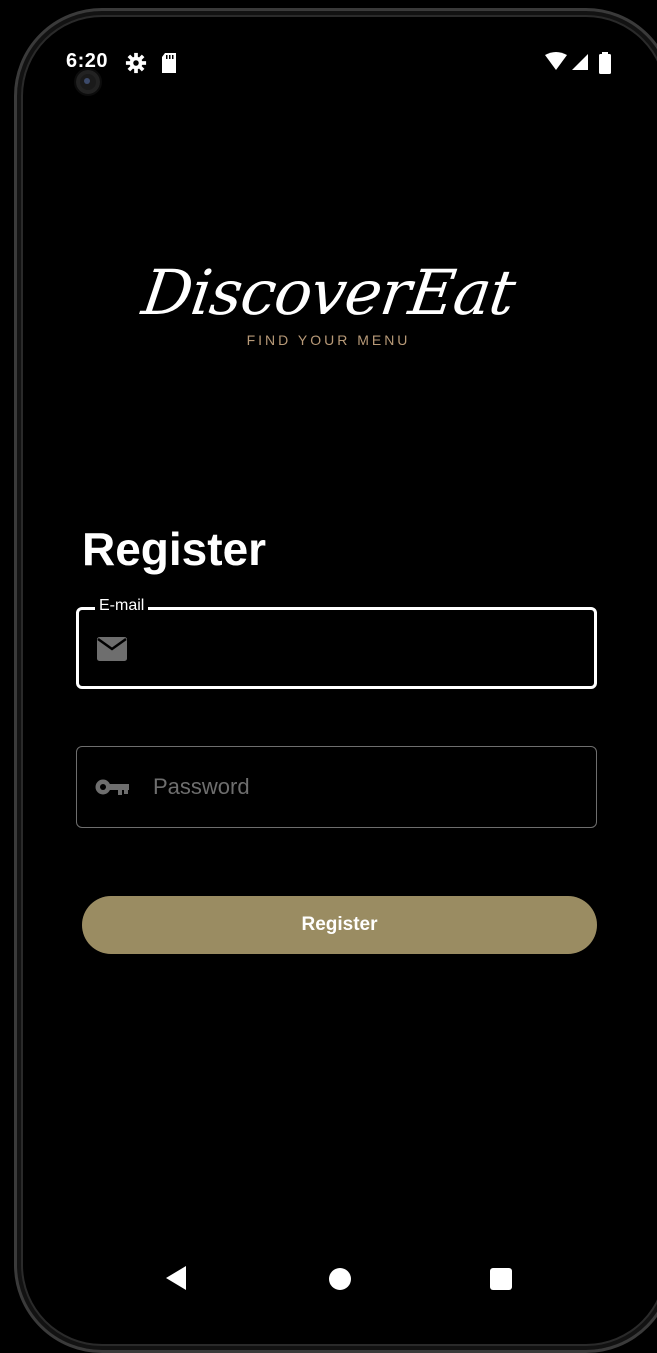 This screenshot has width=657, height=1353. I want to click on sd-card-icon, so click(169, 63).